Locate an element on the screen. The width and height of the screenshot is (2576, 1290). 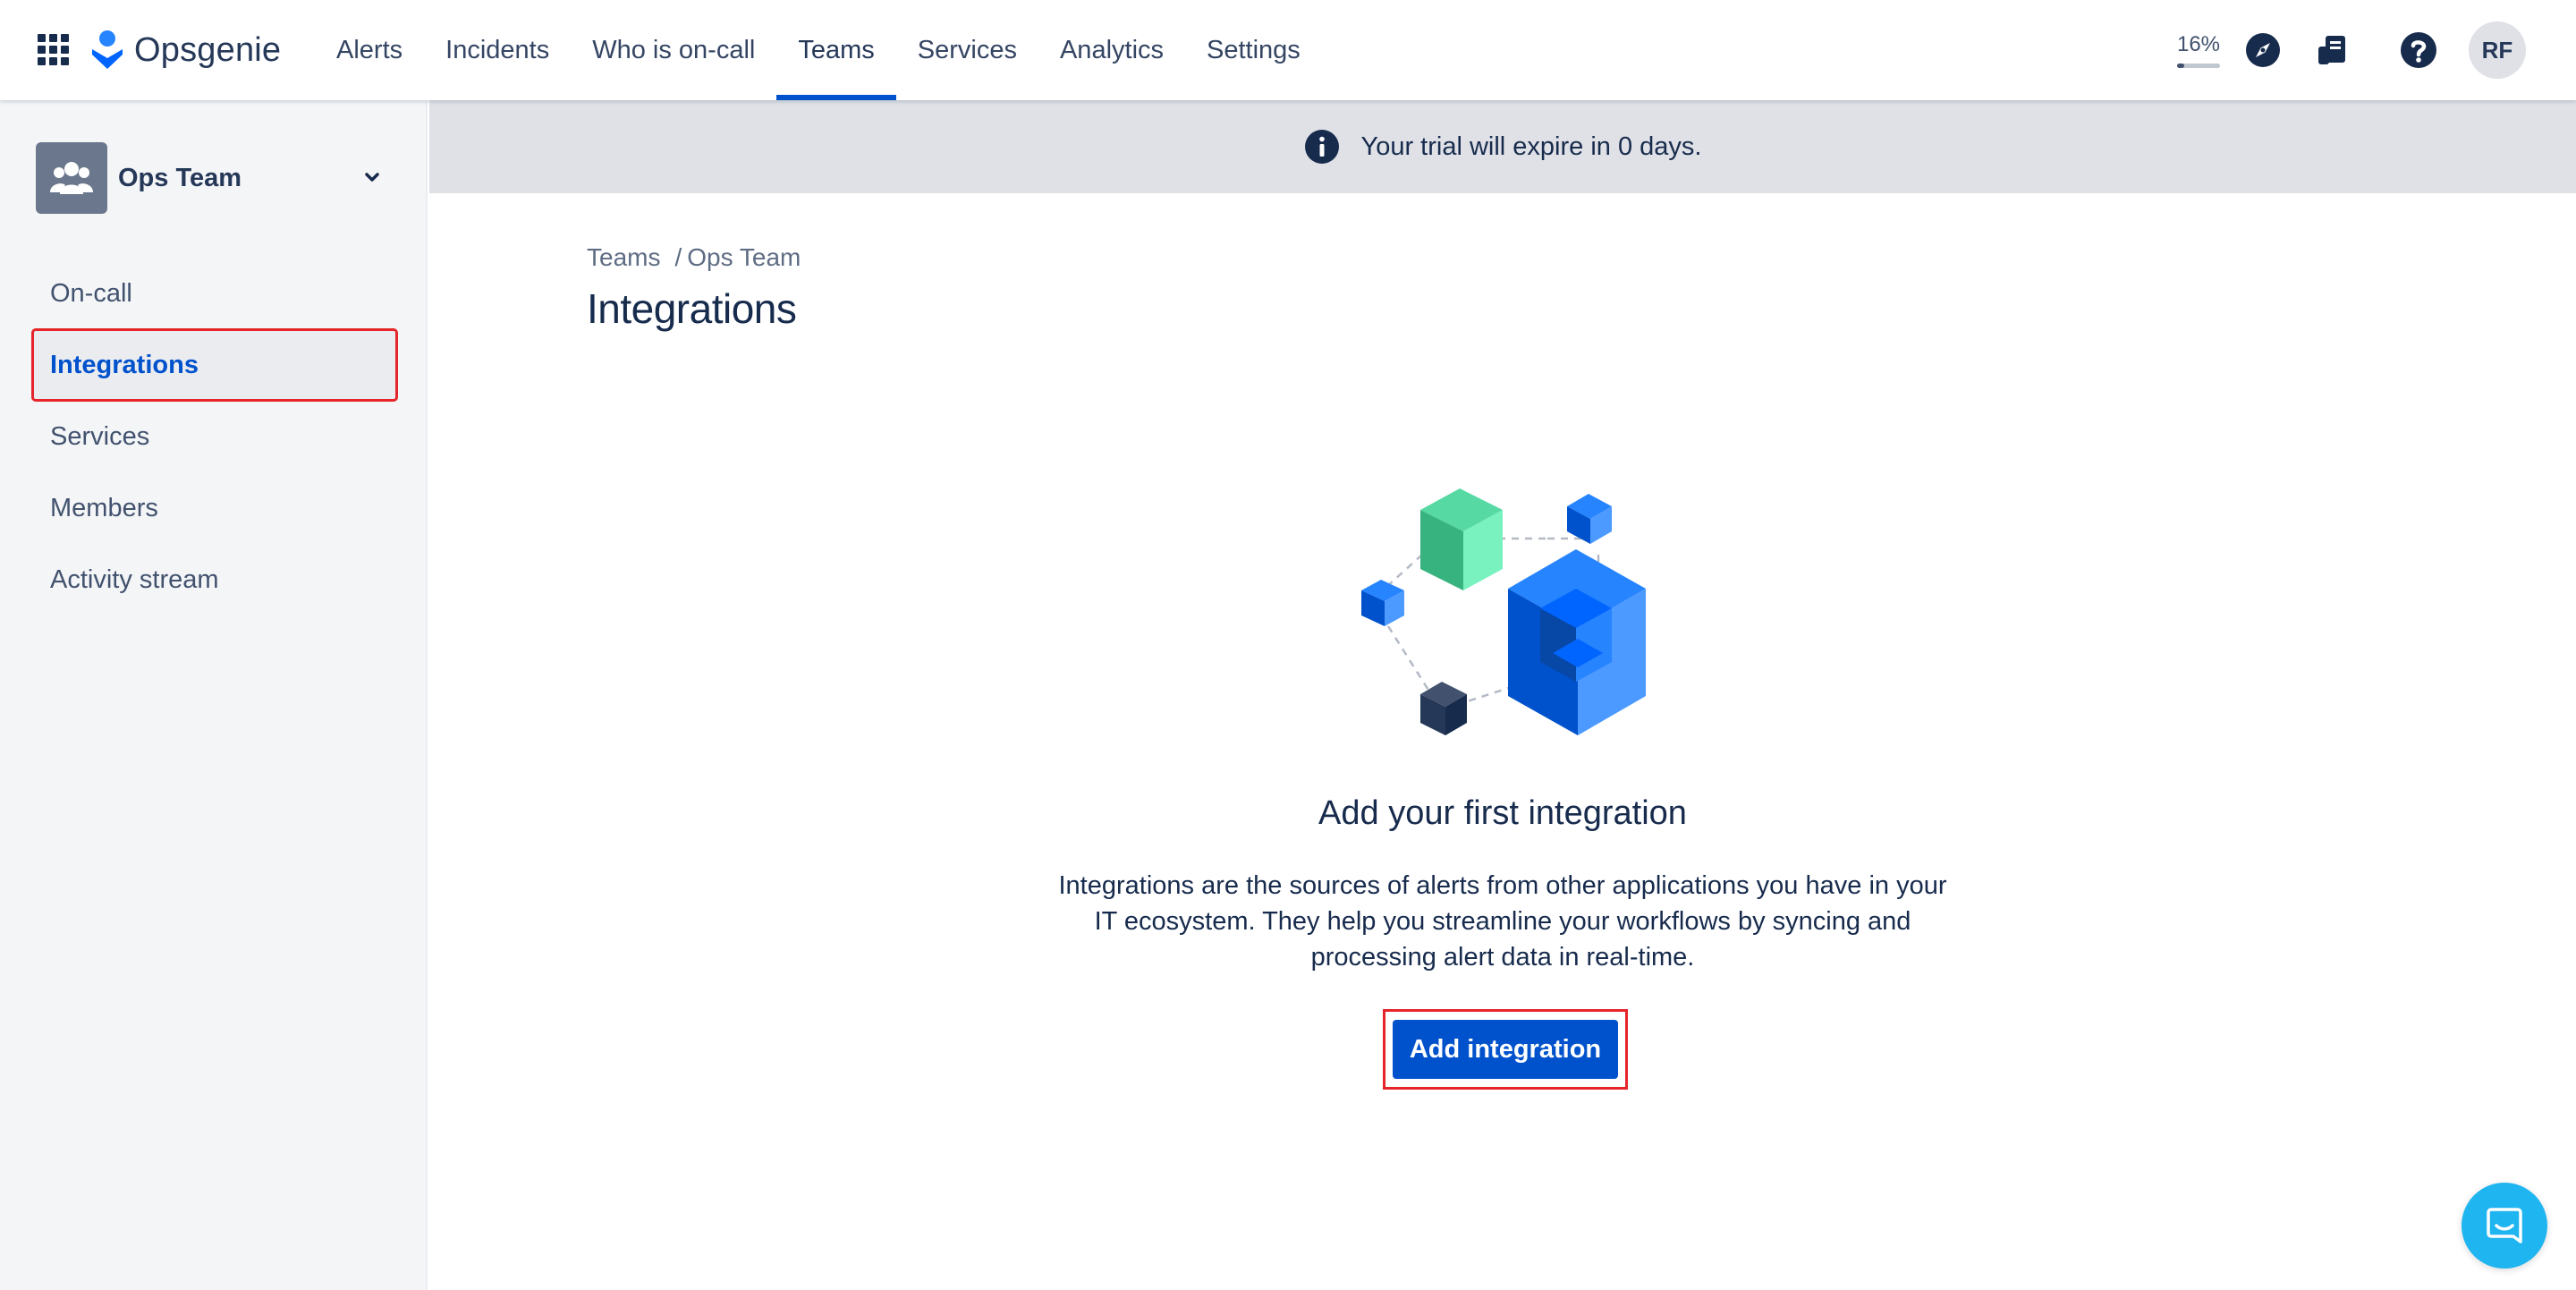
add-integration-button: Add integration is located at coordinates (1505, 1049).